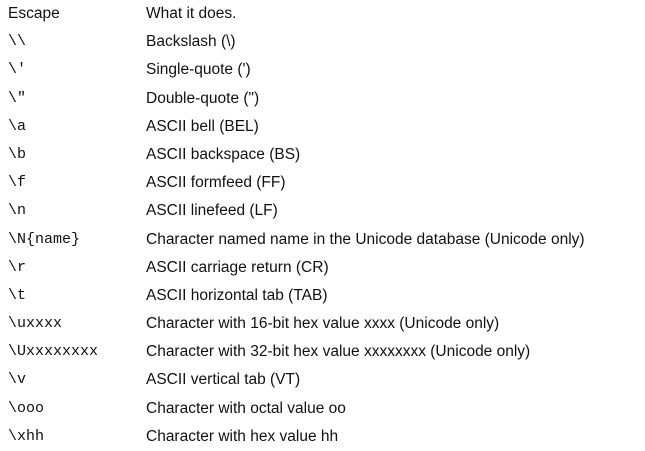 This screenshot has height=451, width=645. What do you see at coordinates (323, 183) in the screenshot?
I see `table-row: \f ASCII formfeed (FF)` at bounding box center [323, 183].